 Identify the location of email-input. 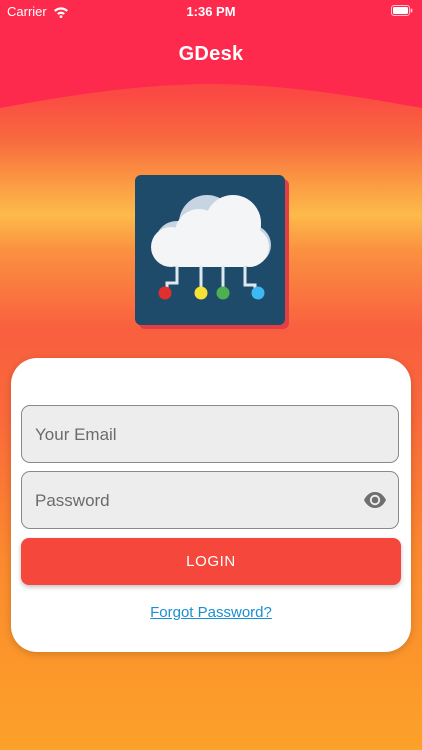
(195, 435).